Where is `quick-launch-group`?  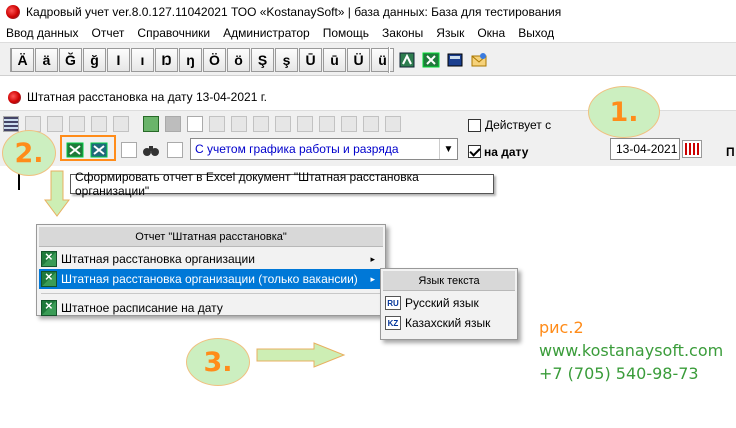 quick-launch-group is located at coordinates (444, 60).